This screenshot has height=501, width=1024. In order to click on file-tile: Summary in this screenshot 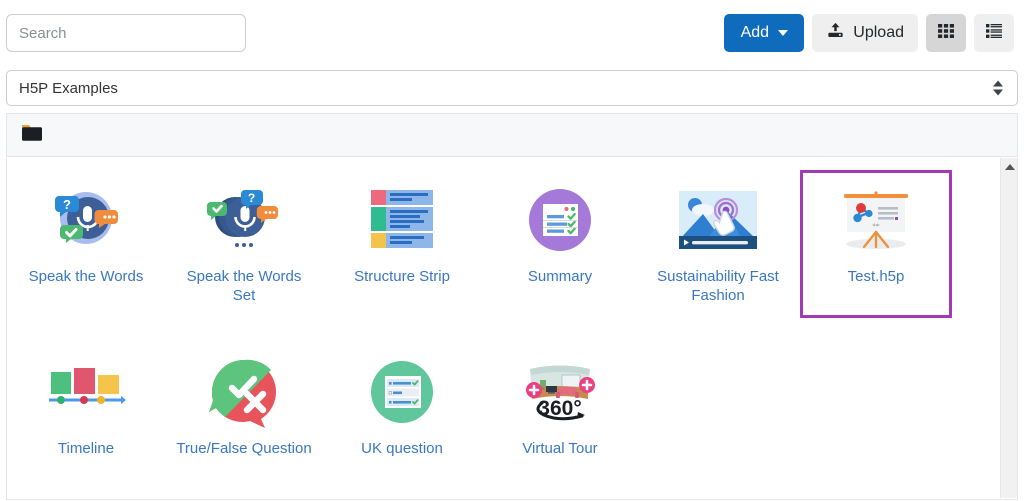, I will do `click(560, 244)`.